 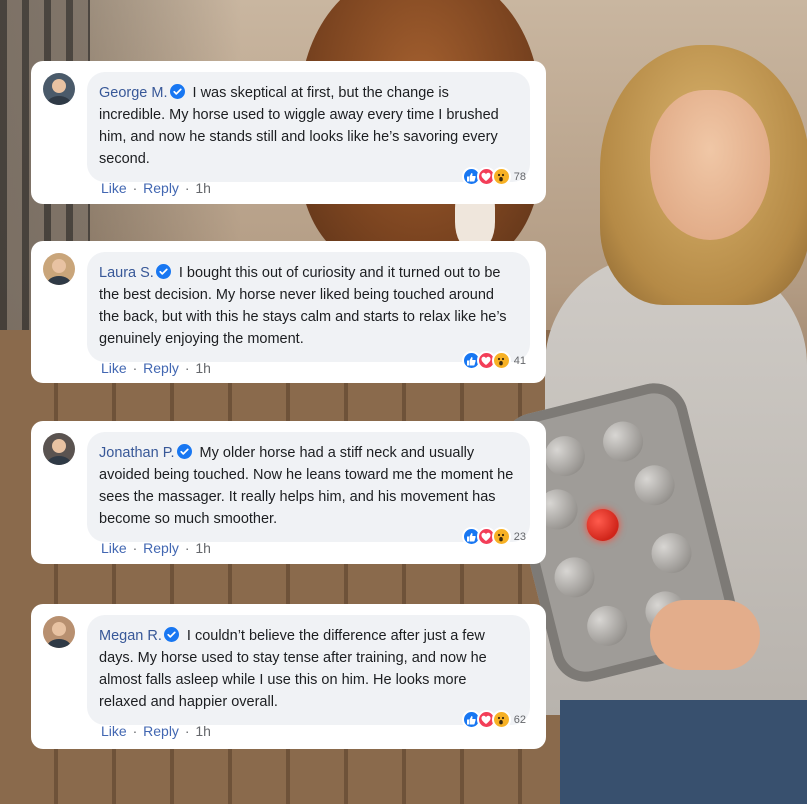 I want to click on commenter-name: Jonathan P., so click(x=137, y=453).